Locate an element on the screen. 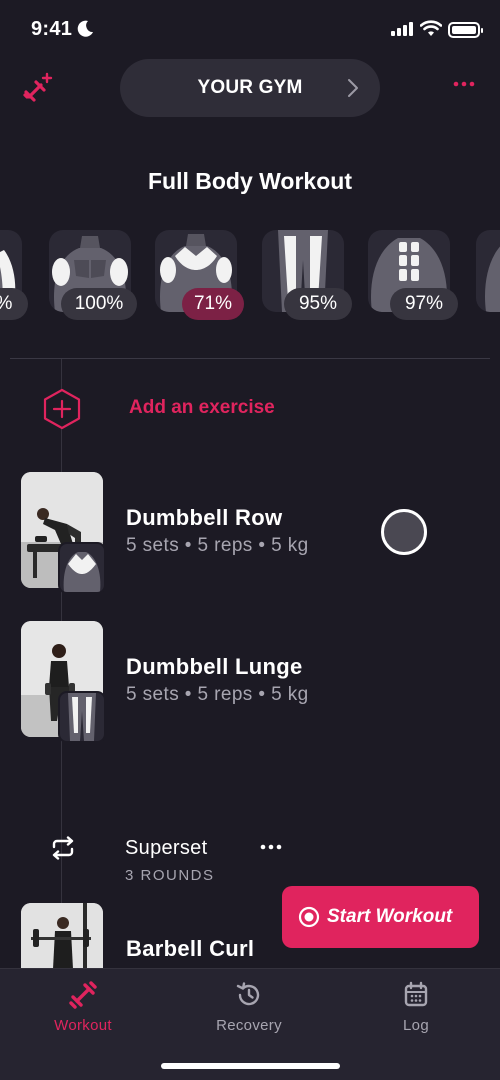 This screenshot has width=500, height=1080. start-workout-label: Start Workout is located at coordinates (390, 916).